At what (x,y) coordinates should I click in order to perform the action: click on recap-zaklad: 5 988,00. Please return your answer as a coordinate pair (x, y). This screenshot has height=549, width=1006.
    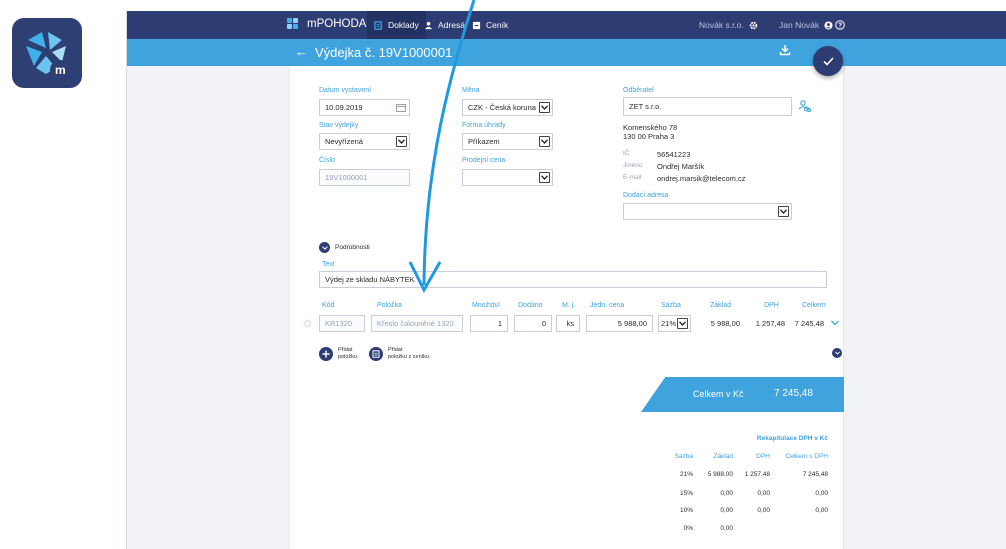
    Looking at the image, I should click on (720, 474).